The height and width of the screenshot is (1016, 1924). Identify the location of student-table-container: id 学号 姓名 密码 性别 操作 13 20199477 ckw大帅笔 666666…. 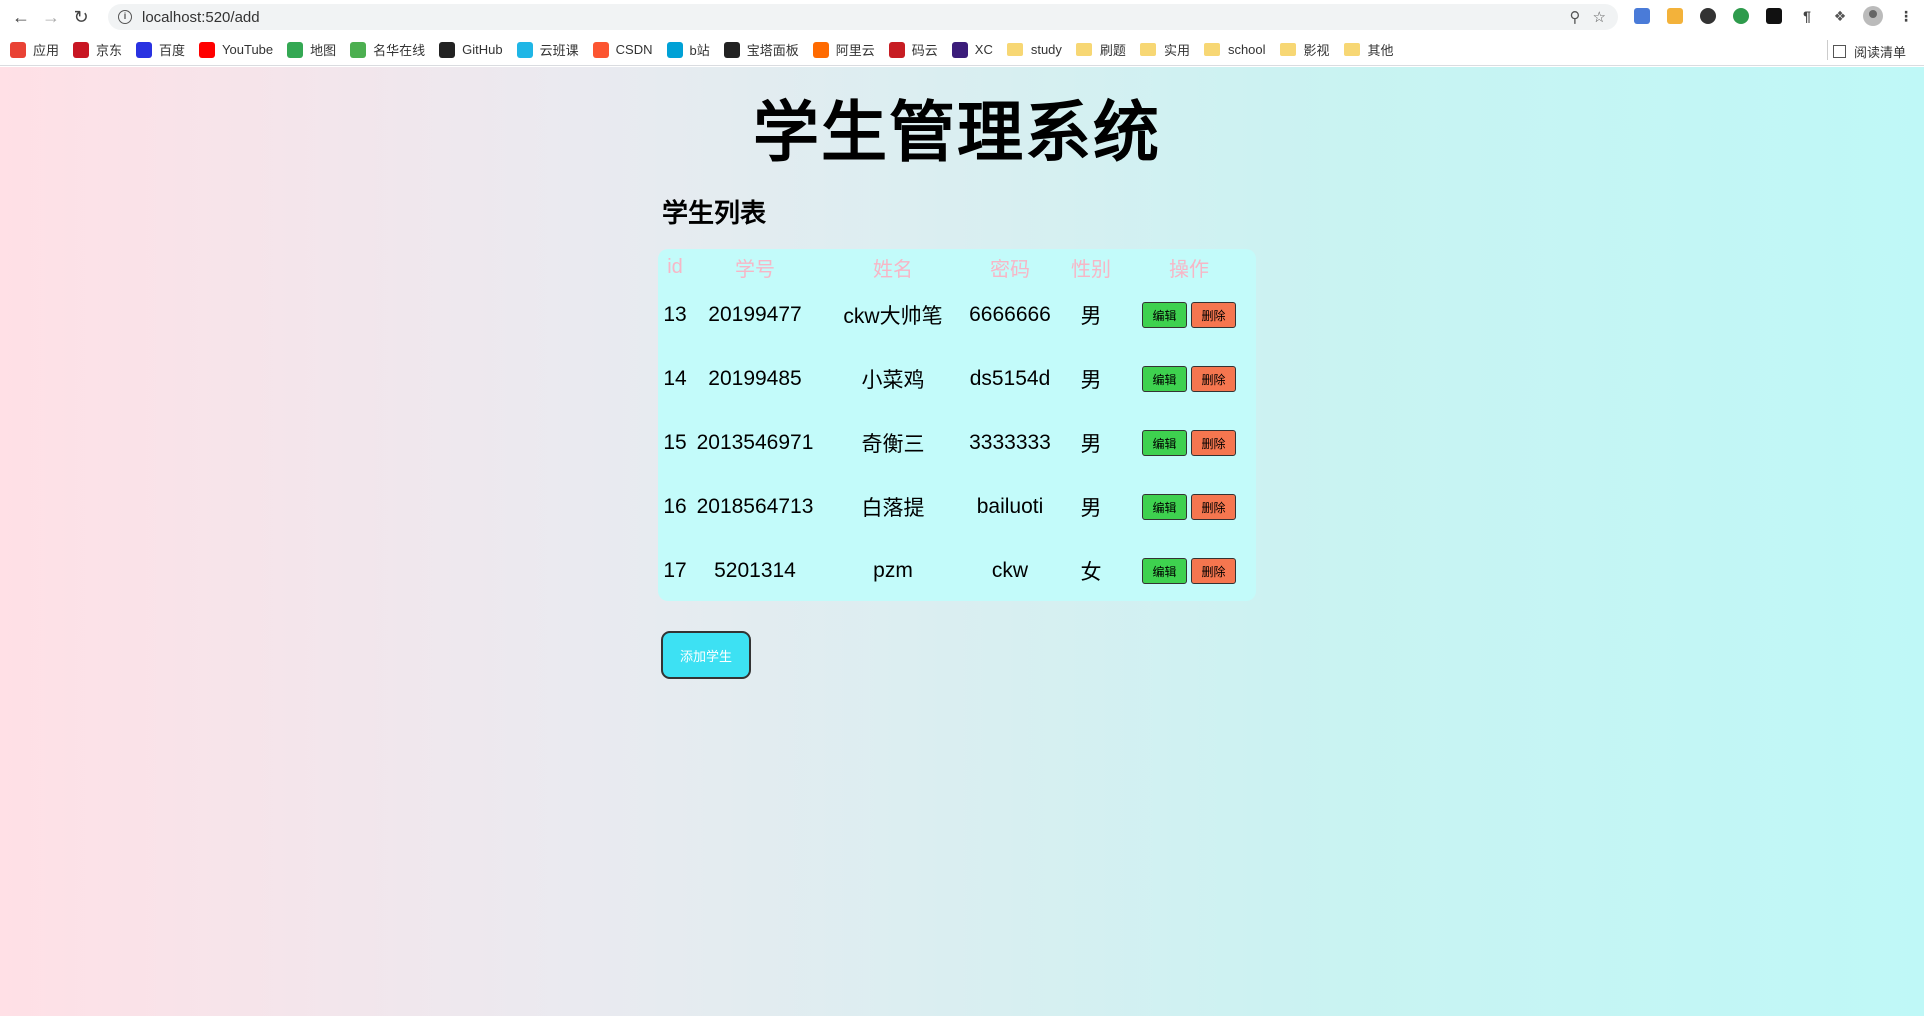
(957, 425).